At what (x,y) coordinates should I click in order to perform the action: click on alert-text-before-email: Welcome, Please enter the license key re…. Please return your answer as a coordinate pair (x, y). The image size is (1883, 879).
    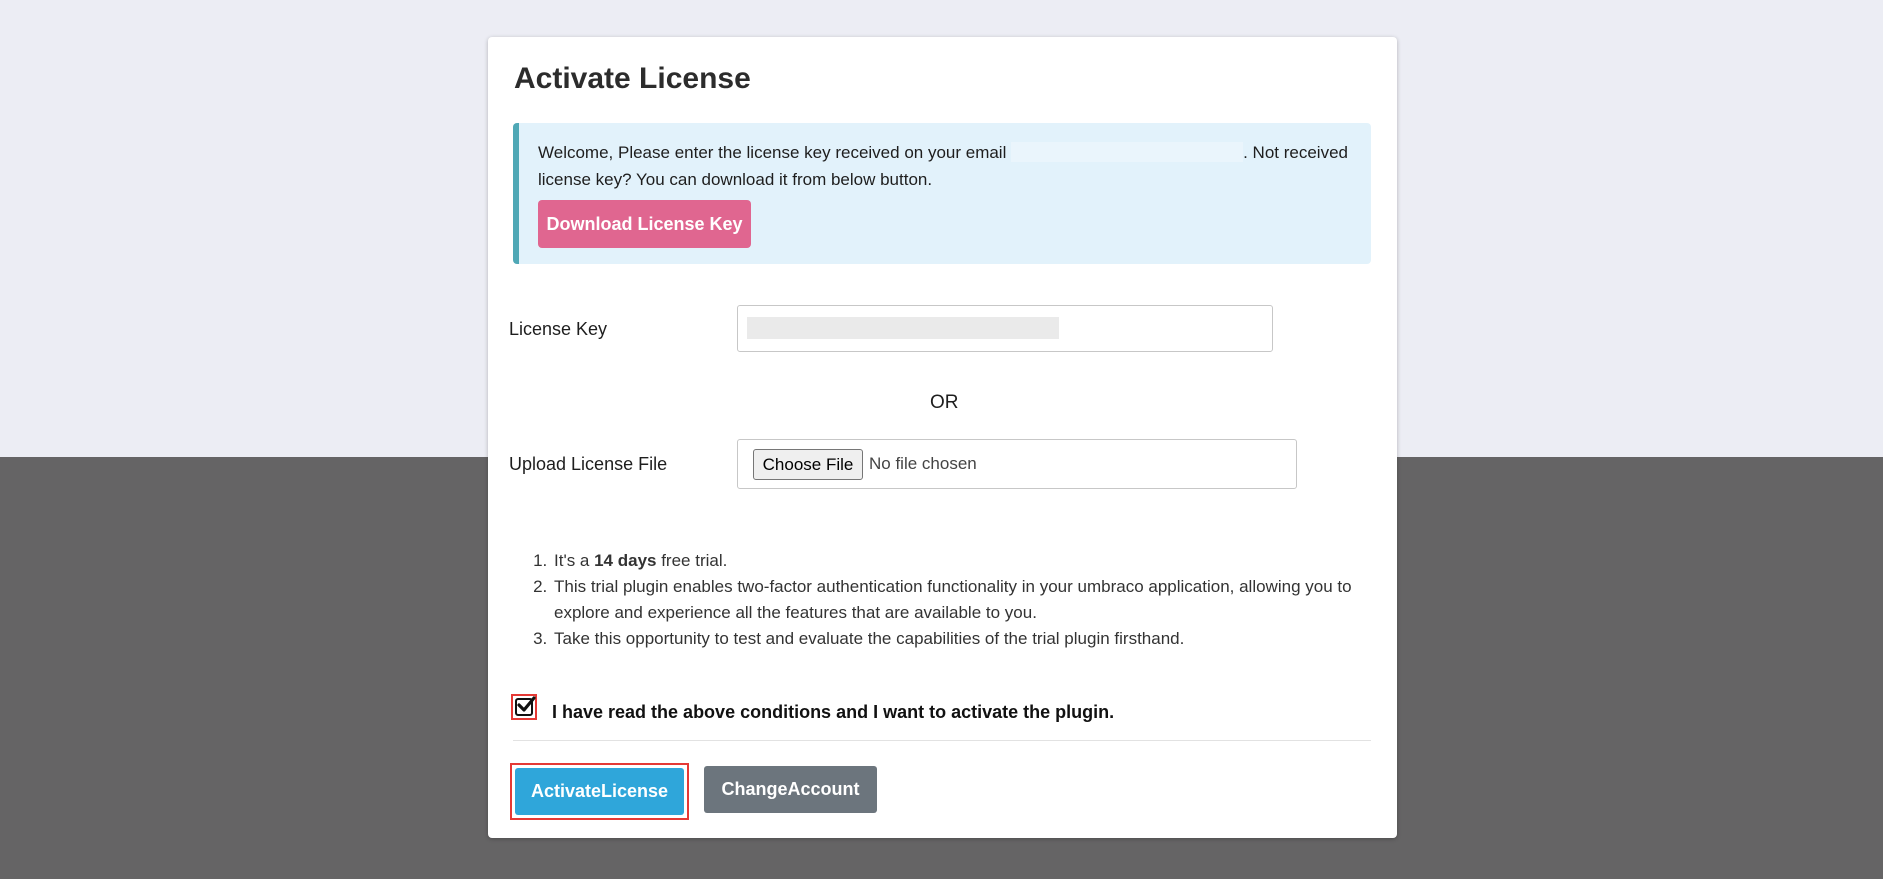
    Looking at the image, I should click on (775, 152).